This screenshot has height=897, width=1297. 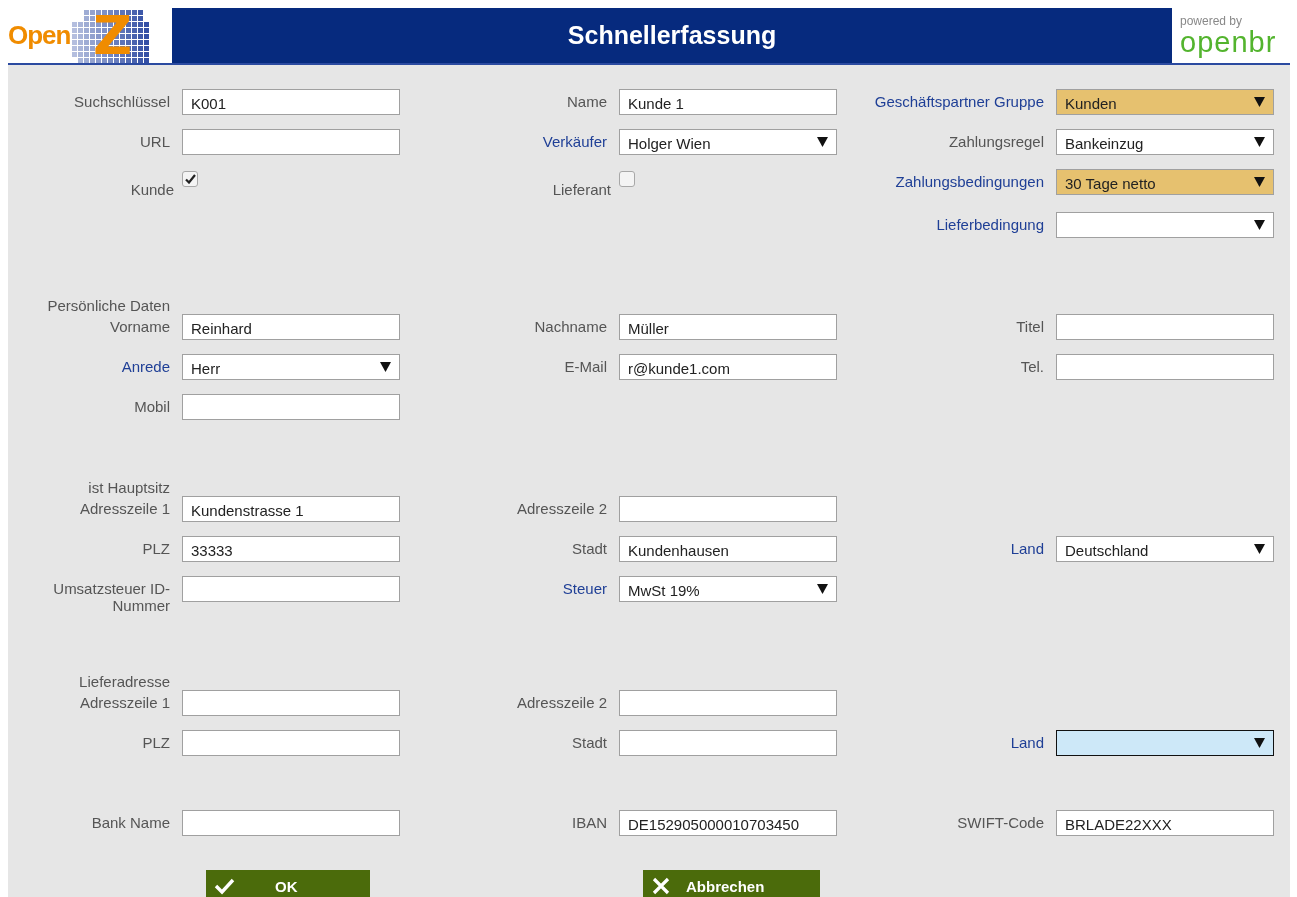 What do you see at coordinates (130, 822) in the screenshot?
I see `field-label: Bank Name` at bounding box center [130, 822].